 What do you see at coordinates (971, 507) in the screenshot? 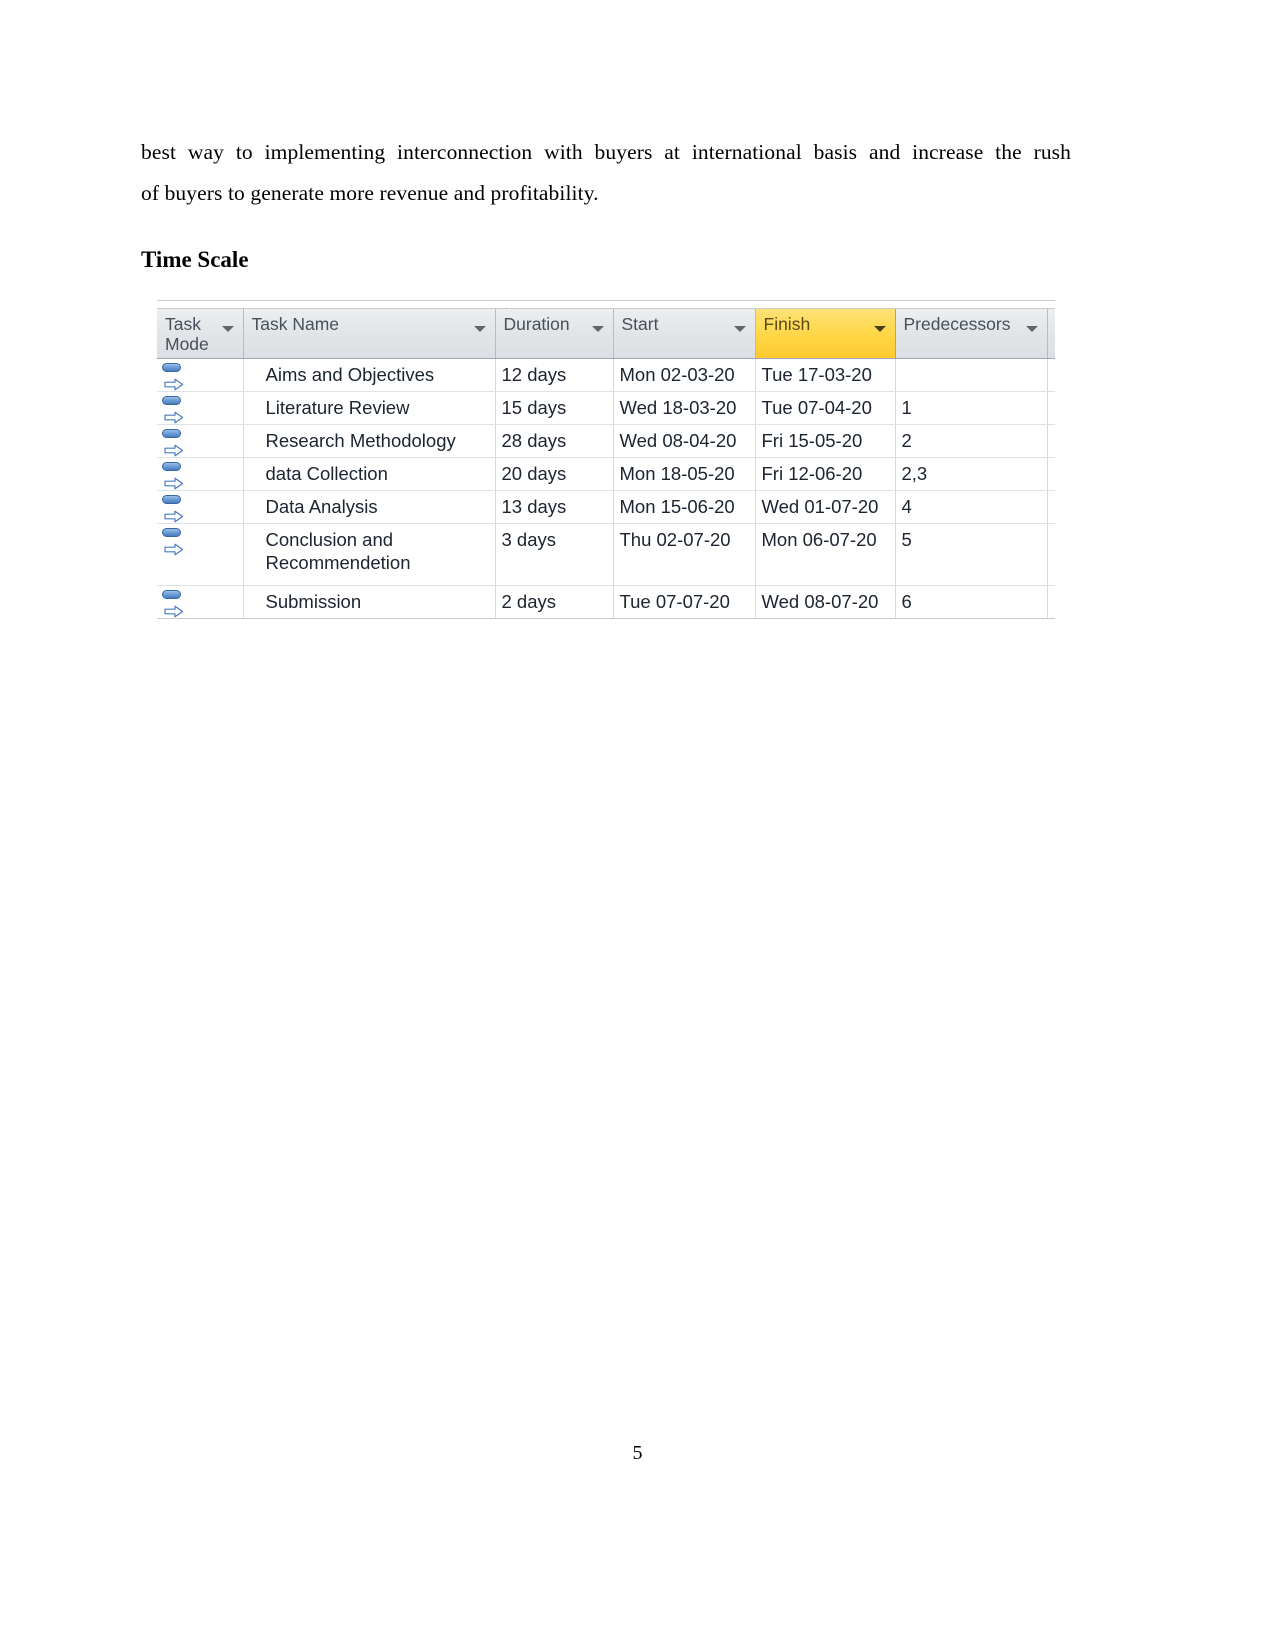
I see `cell-predecessors: 4` at bounding box center [971, 507].